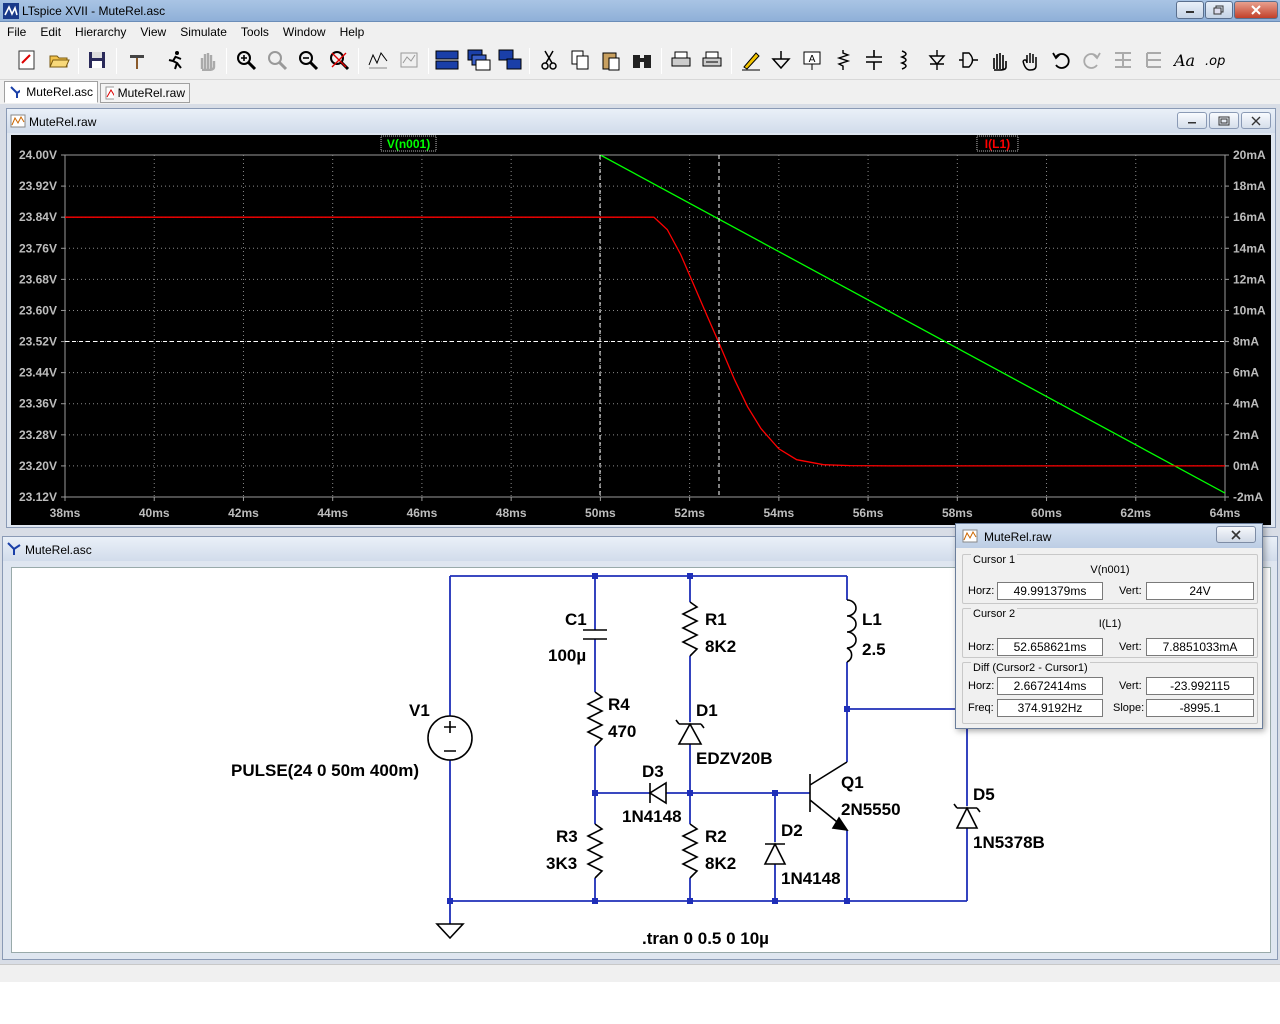 The width and height of the screenshot is (1280, 1024). I want to click on zoom-in-button, so click(246, 60).